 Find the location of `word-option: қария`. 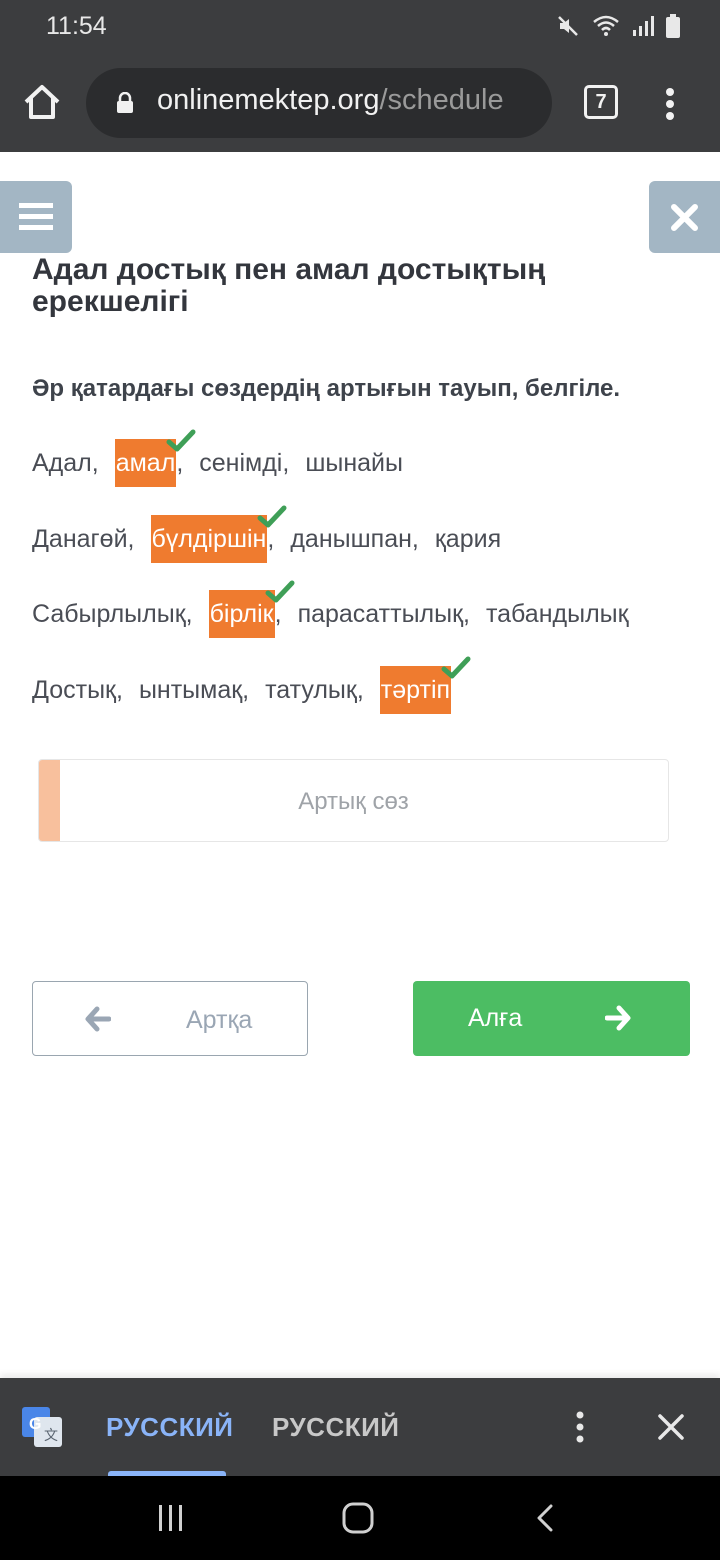

word-option: қария is located at coordinates (468, 539).